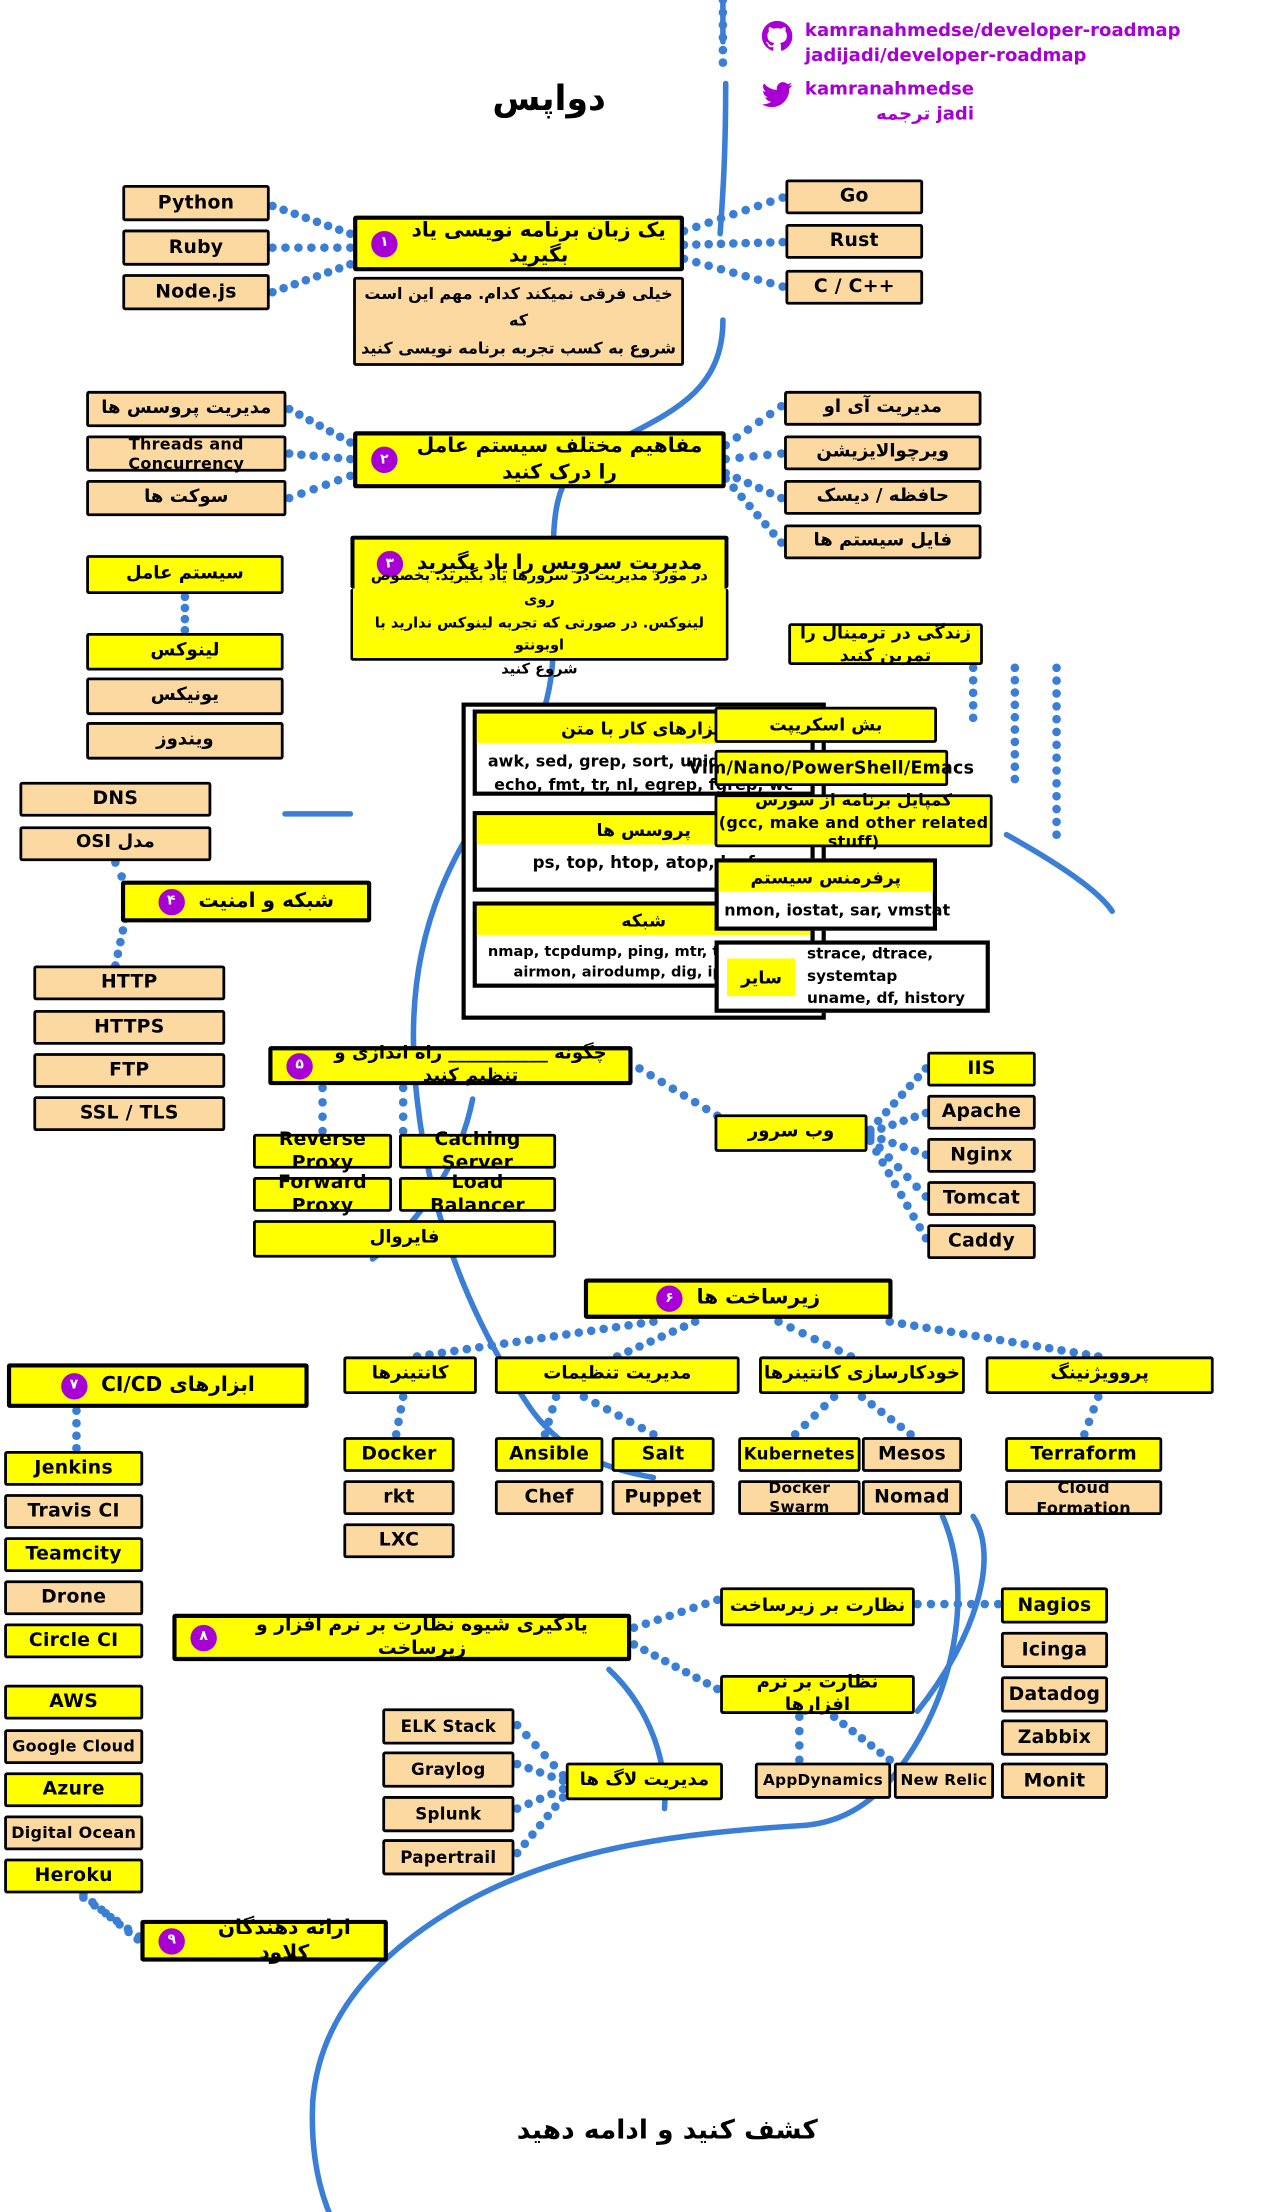  Describe the element at coordinates (738, 1298) in the screenshot. I see `section-6-header: زیرساخت ها ۶` at that location.